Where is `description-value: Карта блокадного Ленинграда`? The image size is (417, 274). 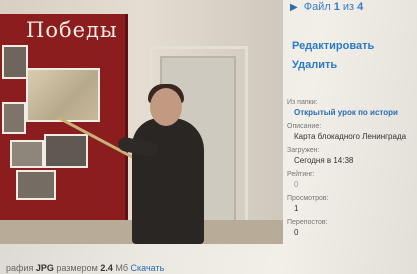
description-value: Карта блокадного Ленинграда is located at coordinates (350, 136).